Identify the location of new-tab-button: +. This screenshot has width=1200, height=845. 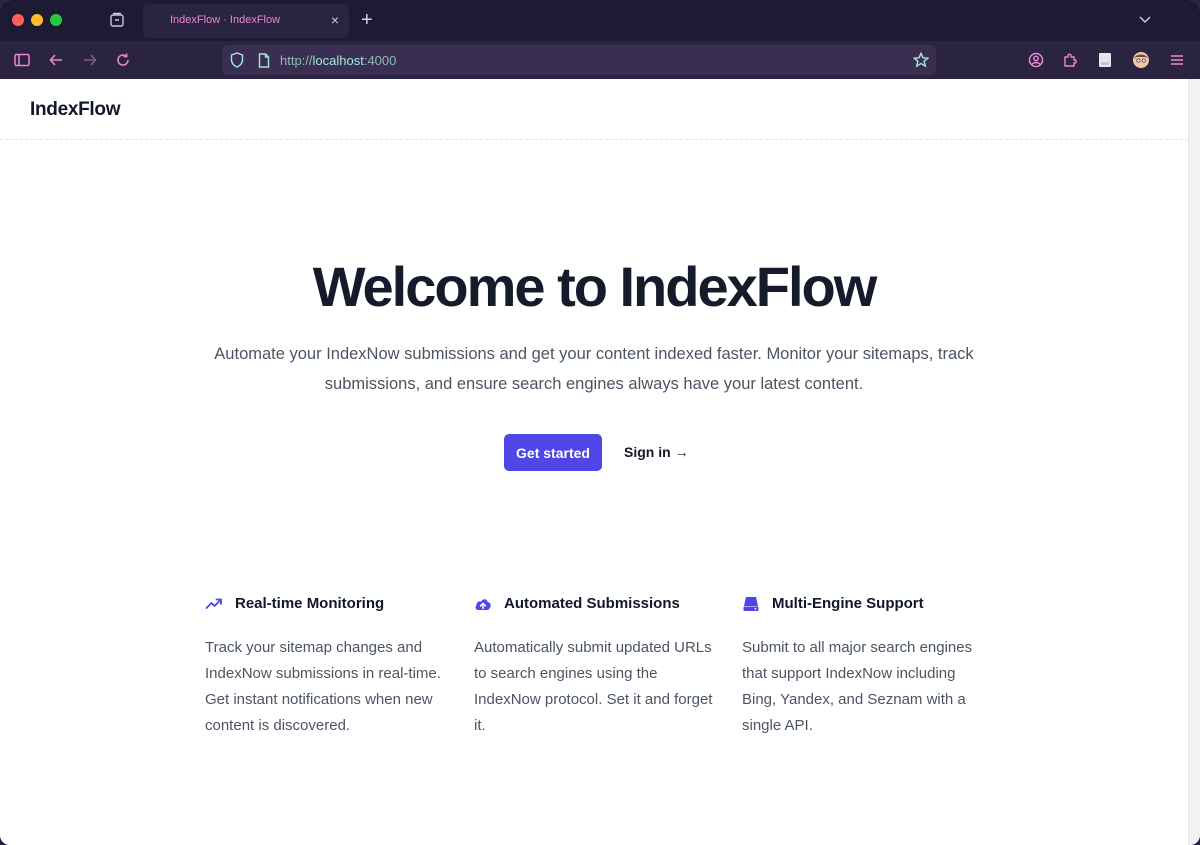
(367, 20).